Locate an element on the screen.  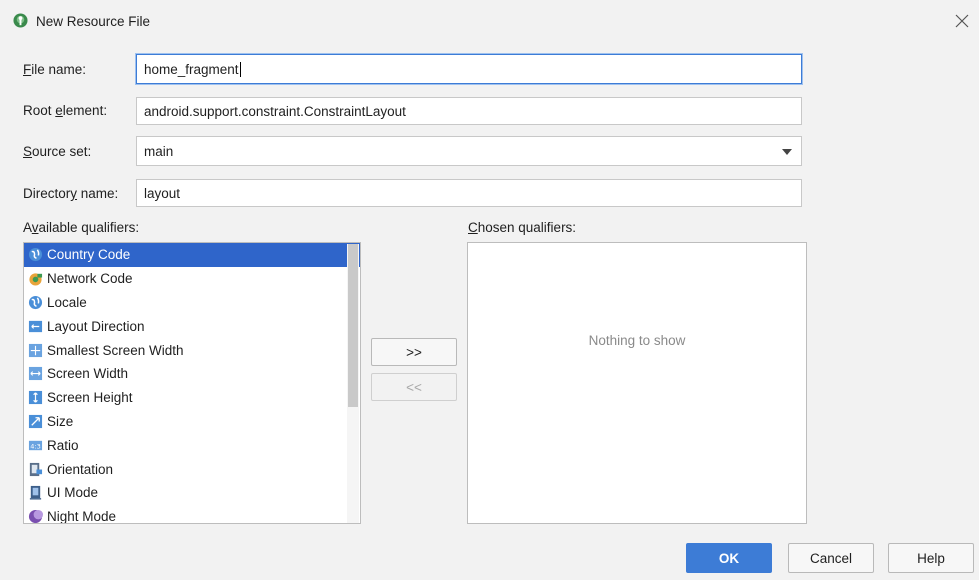
qualifier-label: Screen Height is located at coordinates (90, 398).